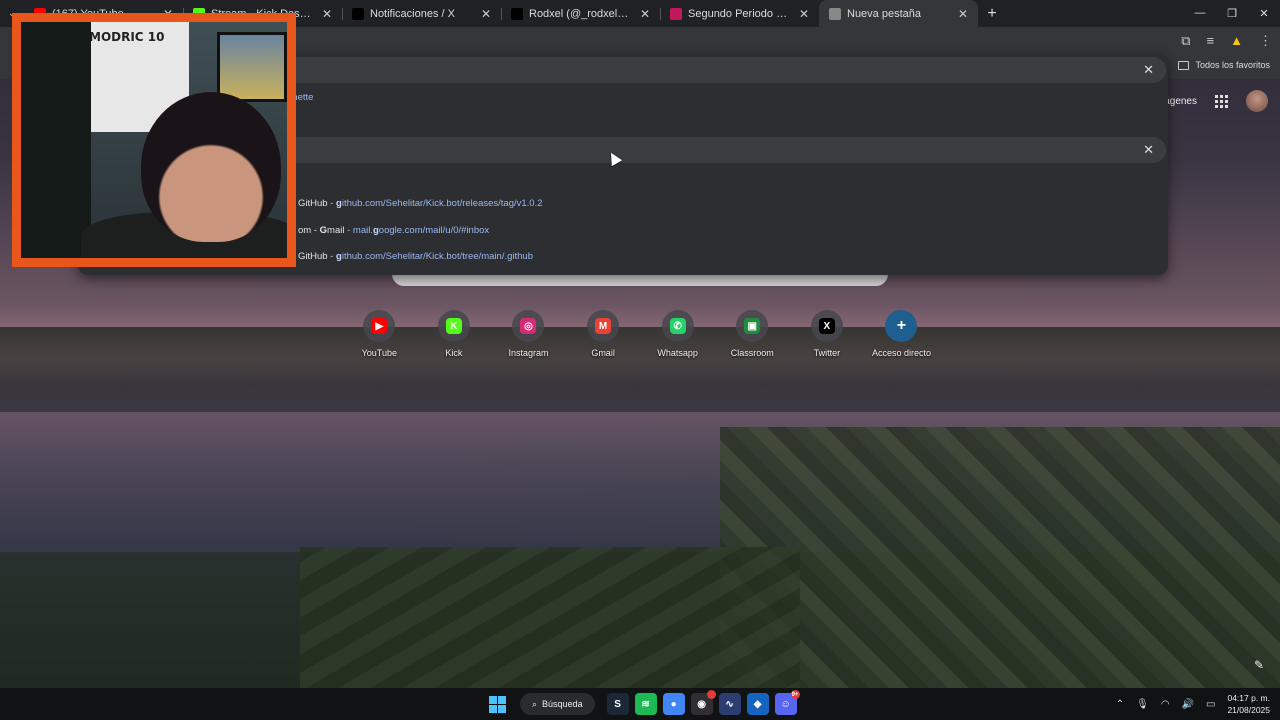  I want to click on menu-kebab-icon: ⋮, so click(1265, 41).